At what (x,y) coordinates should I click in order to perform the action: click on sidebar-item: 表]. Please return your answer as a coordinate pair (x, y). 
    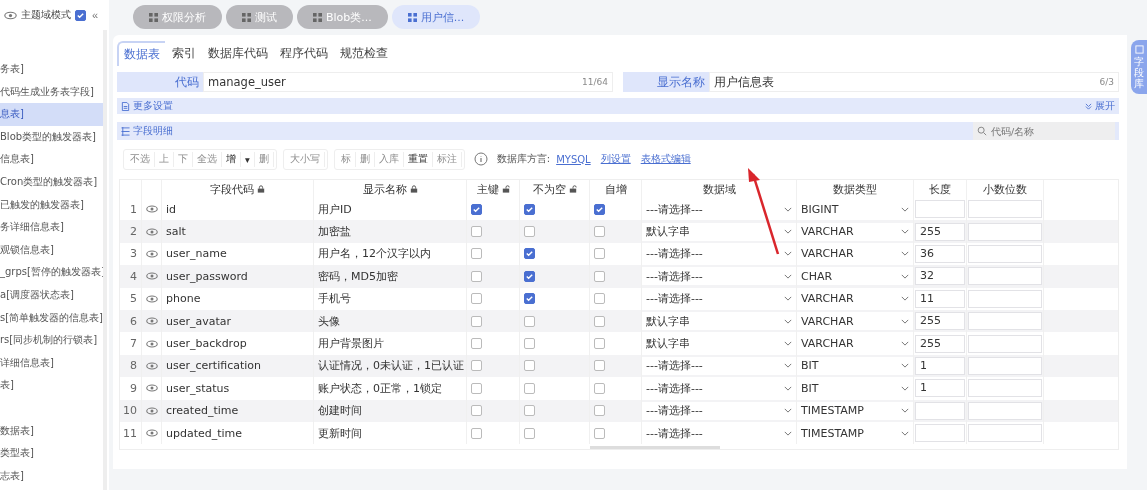
    Looking at the image, I should click on (51, 385).